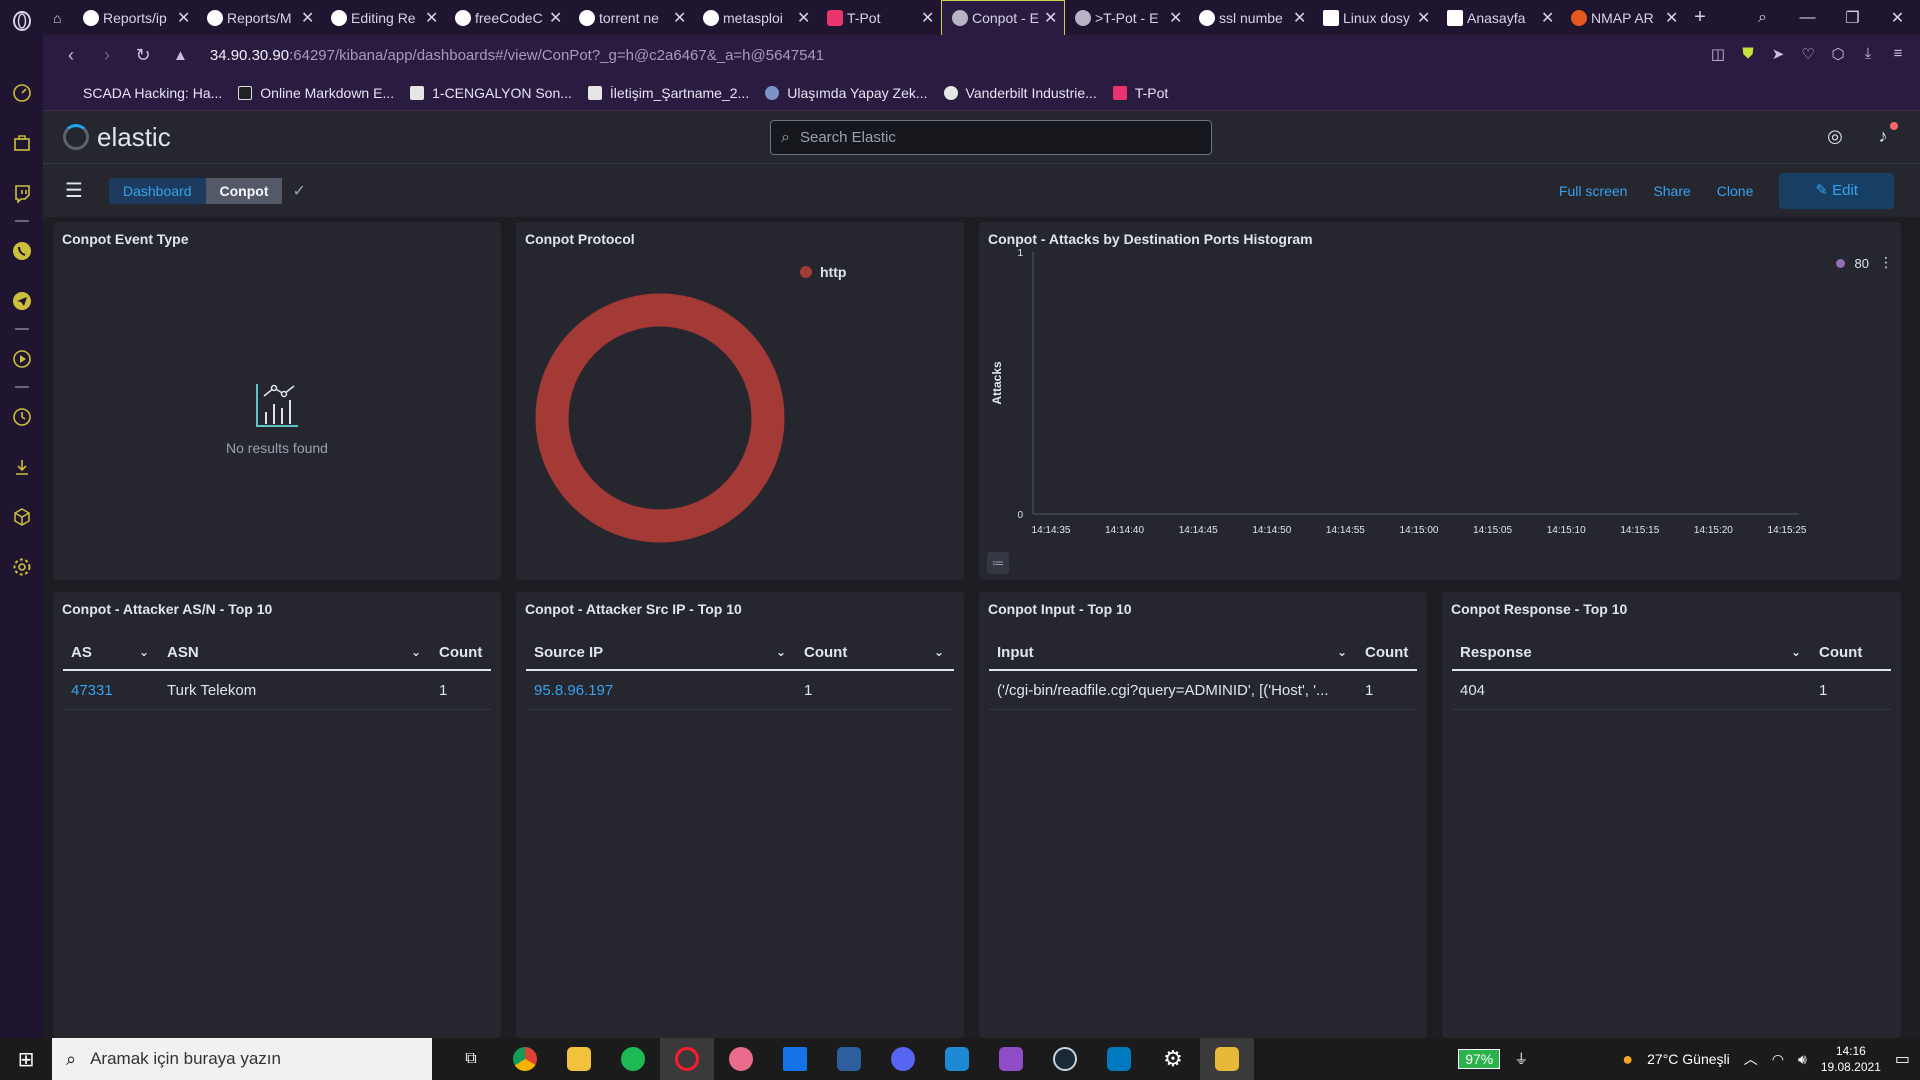  I want to click on wifi-icon: ◠, so click(1778, 1059).